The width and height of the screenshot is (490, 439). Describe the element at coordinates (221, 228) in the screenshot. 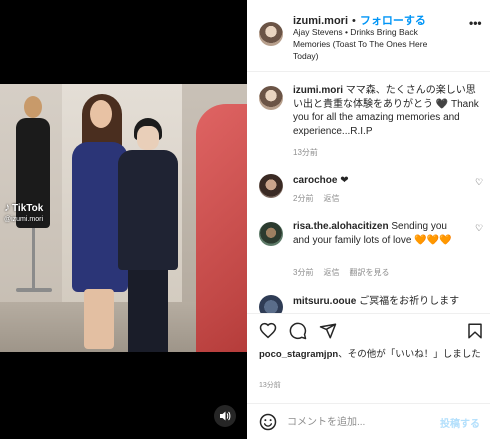

I see `red-dress-foreground` at that location.